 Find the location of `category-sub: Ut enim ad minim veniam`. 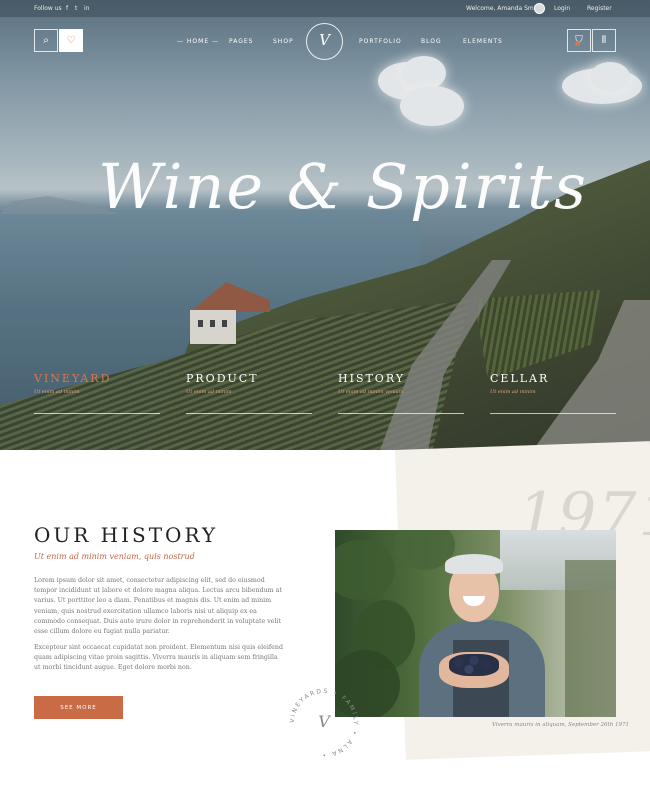

category-sub: Ut enim ad minim veniam is located at coordinates (371, 392).